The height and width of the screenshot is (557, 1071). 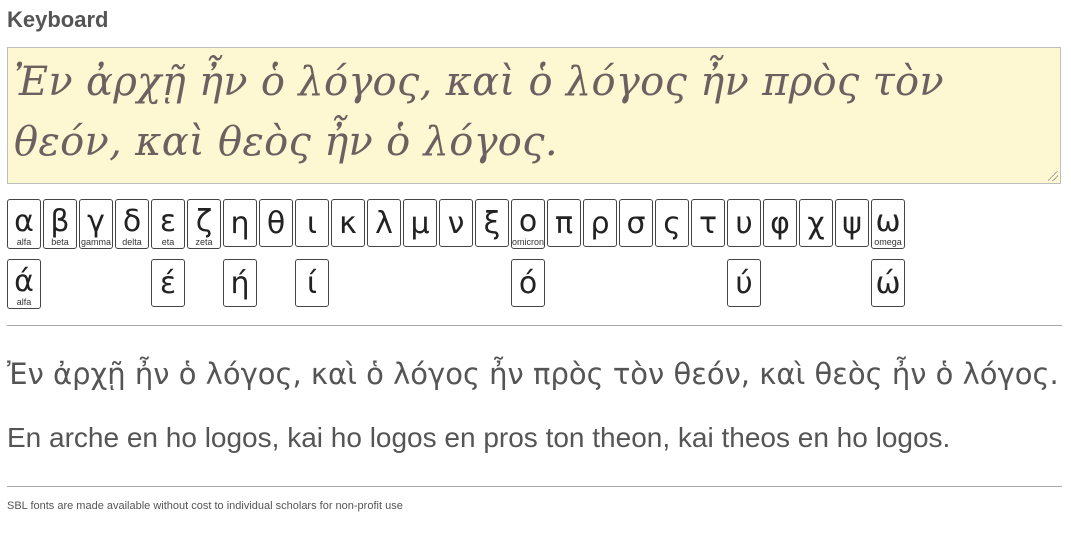 I want to click on key-ρ: ρ, so click(x=600, y=223).